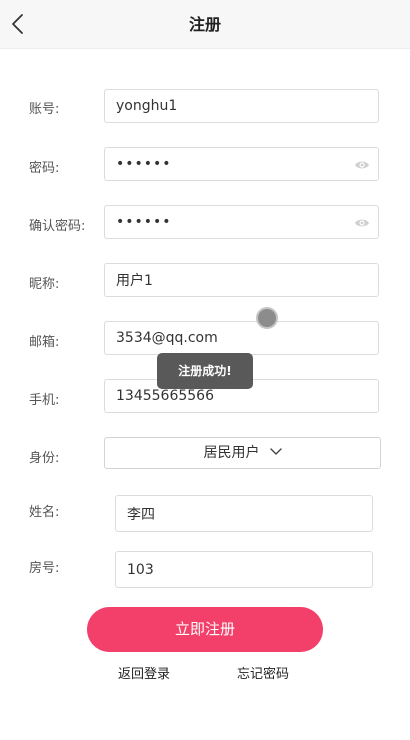  I want to click on nickname-input, so click(220, 280).